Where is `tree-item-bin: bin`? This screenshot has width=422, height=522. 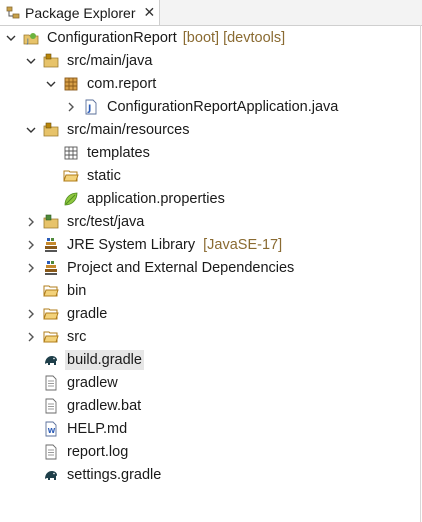 tree-item-bin: bin is located at coordinates (211, 290).